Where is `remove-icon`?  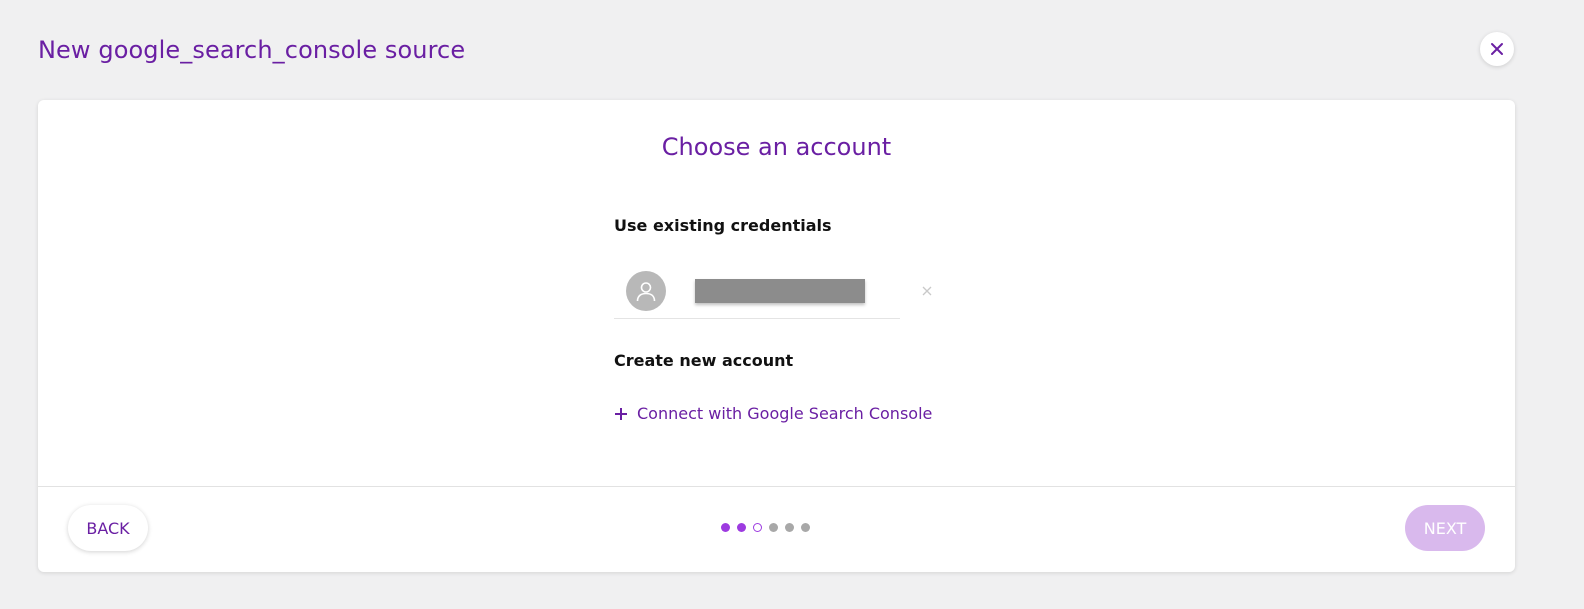
remove-icon is located at coordinates (927, 291).